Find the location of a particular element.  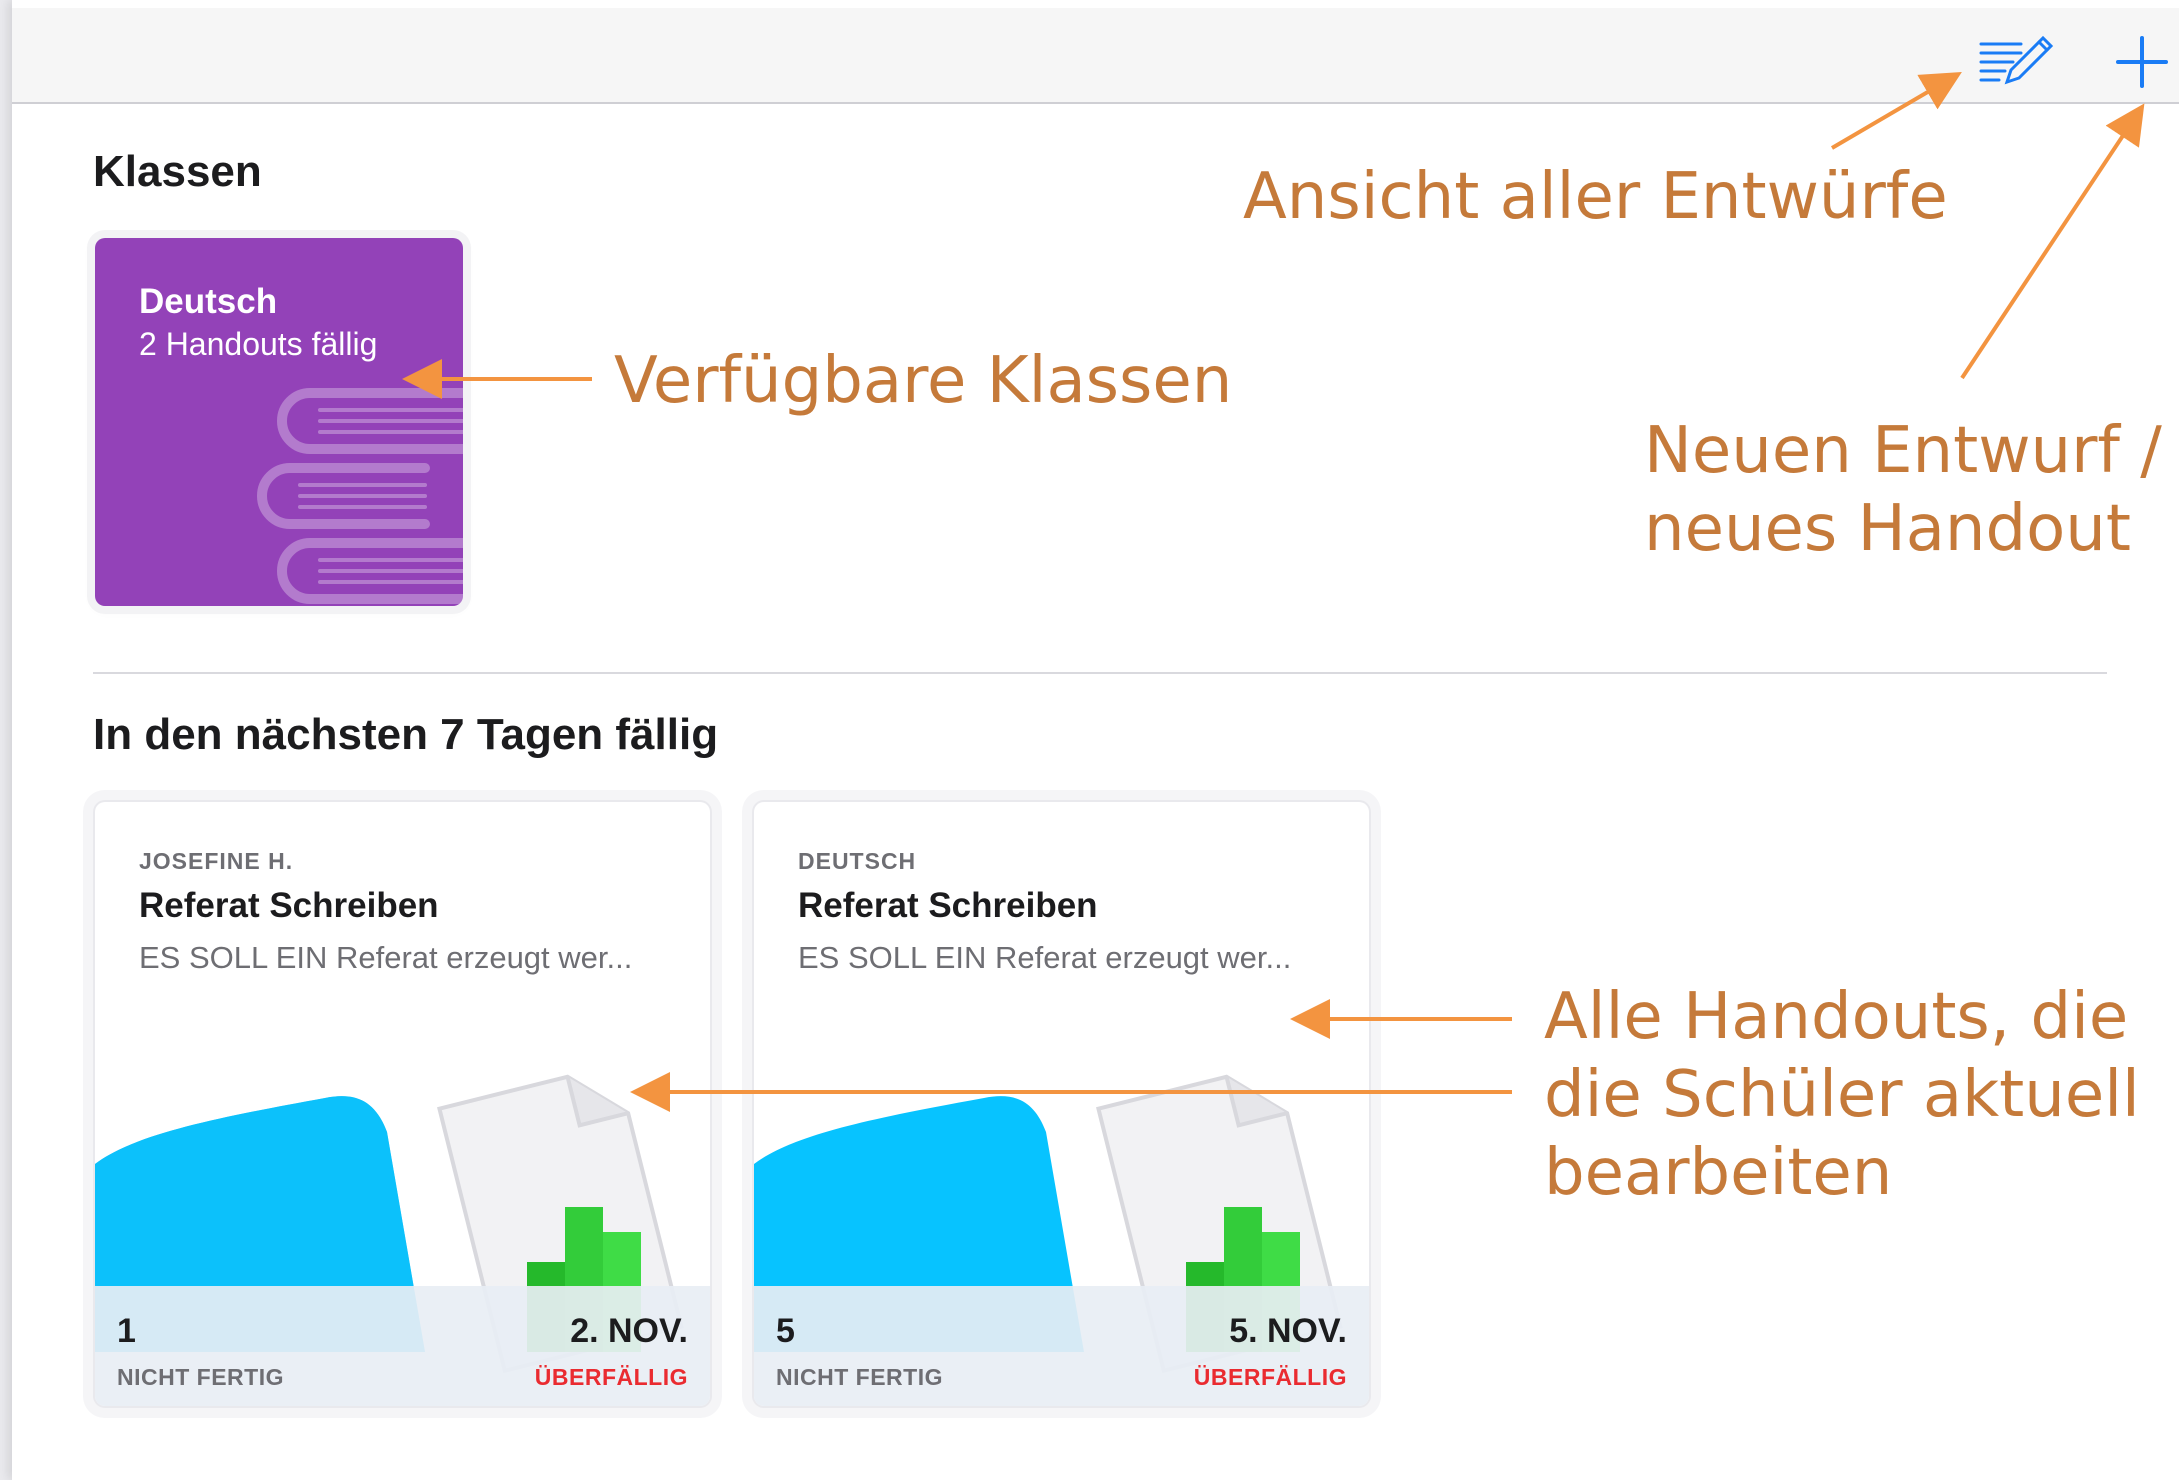

card-footer: 1 NICHT FERTIG 2. NOV. ÜBERFÄLLIG is located at coordinates (402, 1346).